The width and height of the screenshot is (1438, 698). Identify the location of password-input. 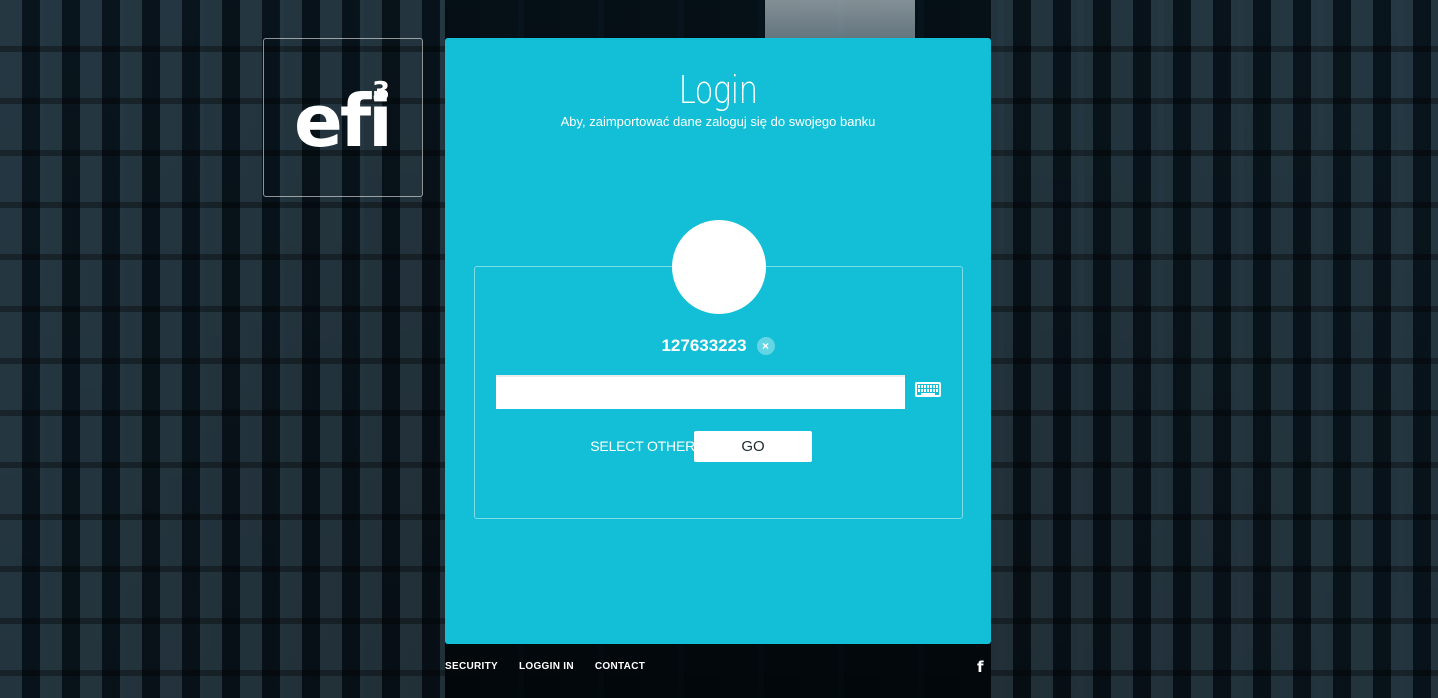
(700, 392).